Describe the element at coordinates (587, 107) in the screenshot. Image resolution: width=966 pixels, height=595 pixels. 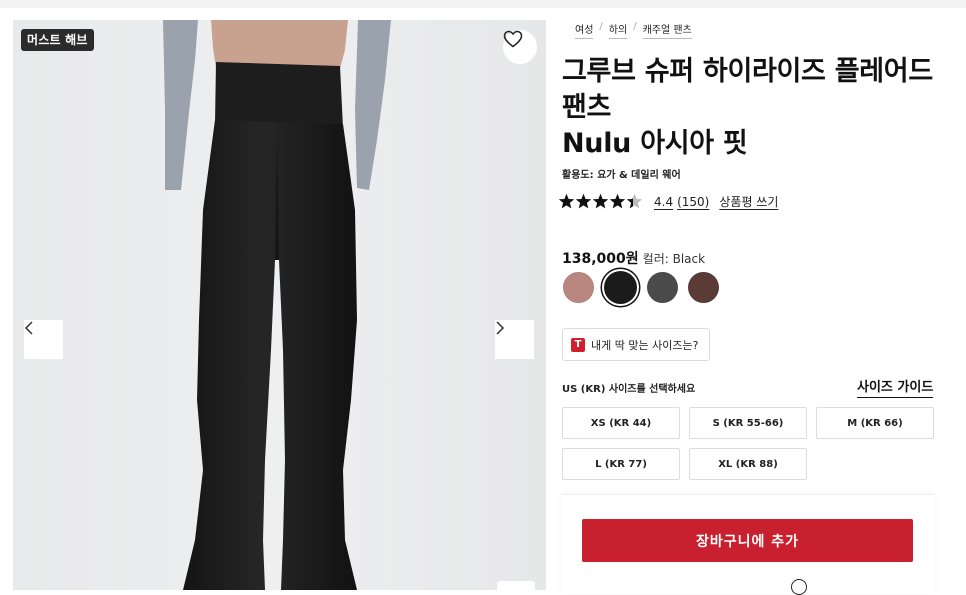
I see `product-title-line: 팬츠` at that location.